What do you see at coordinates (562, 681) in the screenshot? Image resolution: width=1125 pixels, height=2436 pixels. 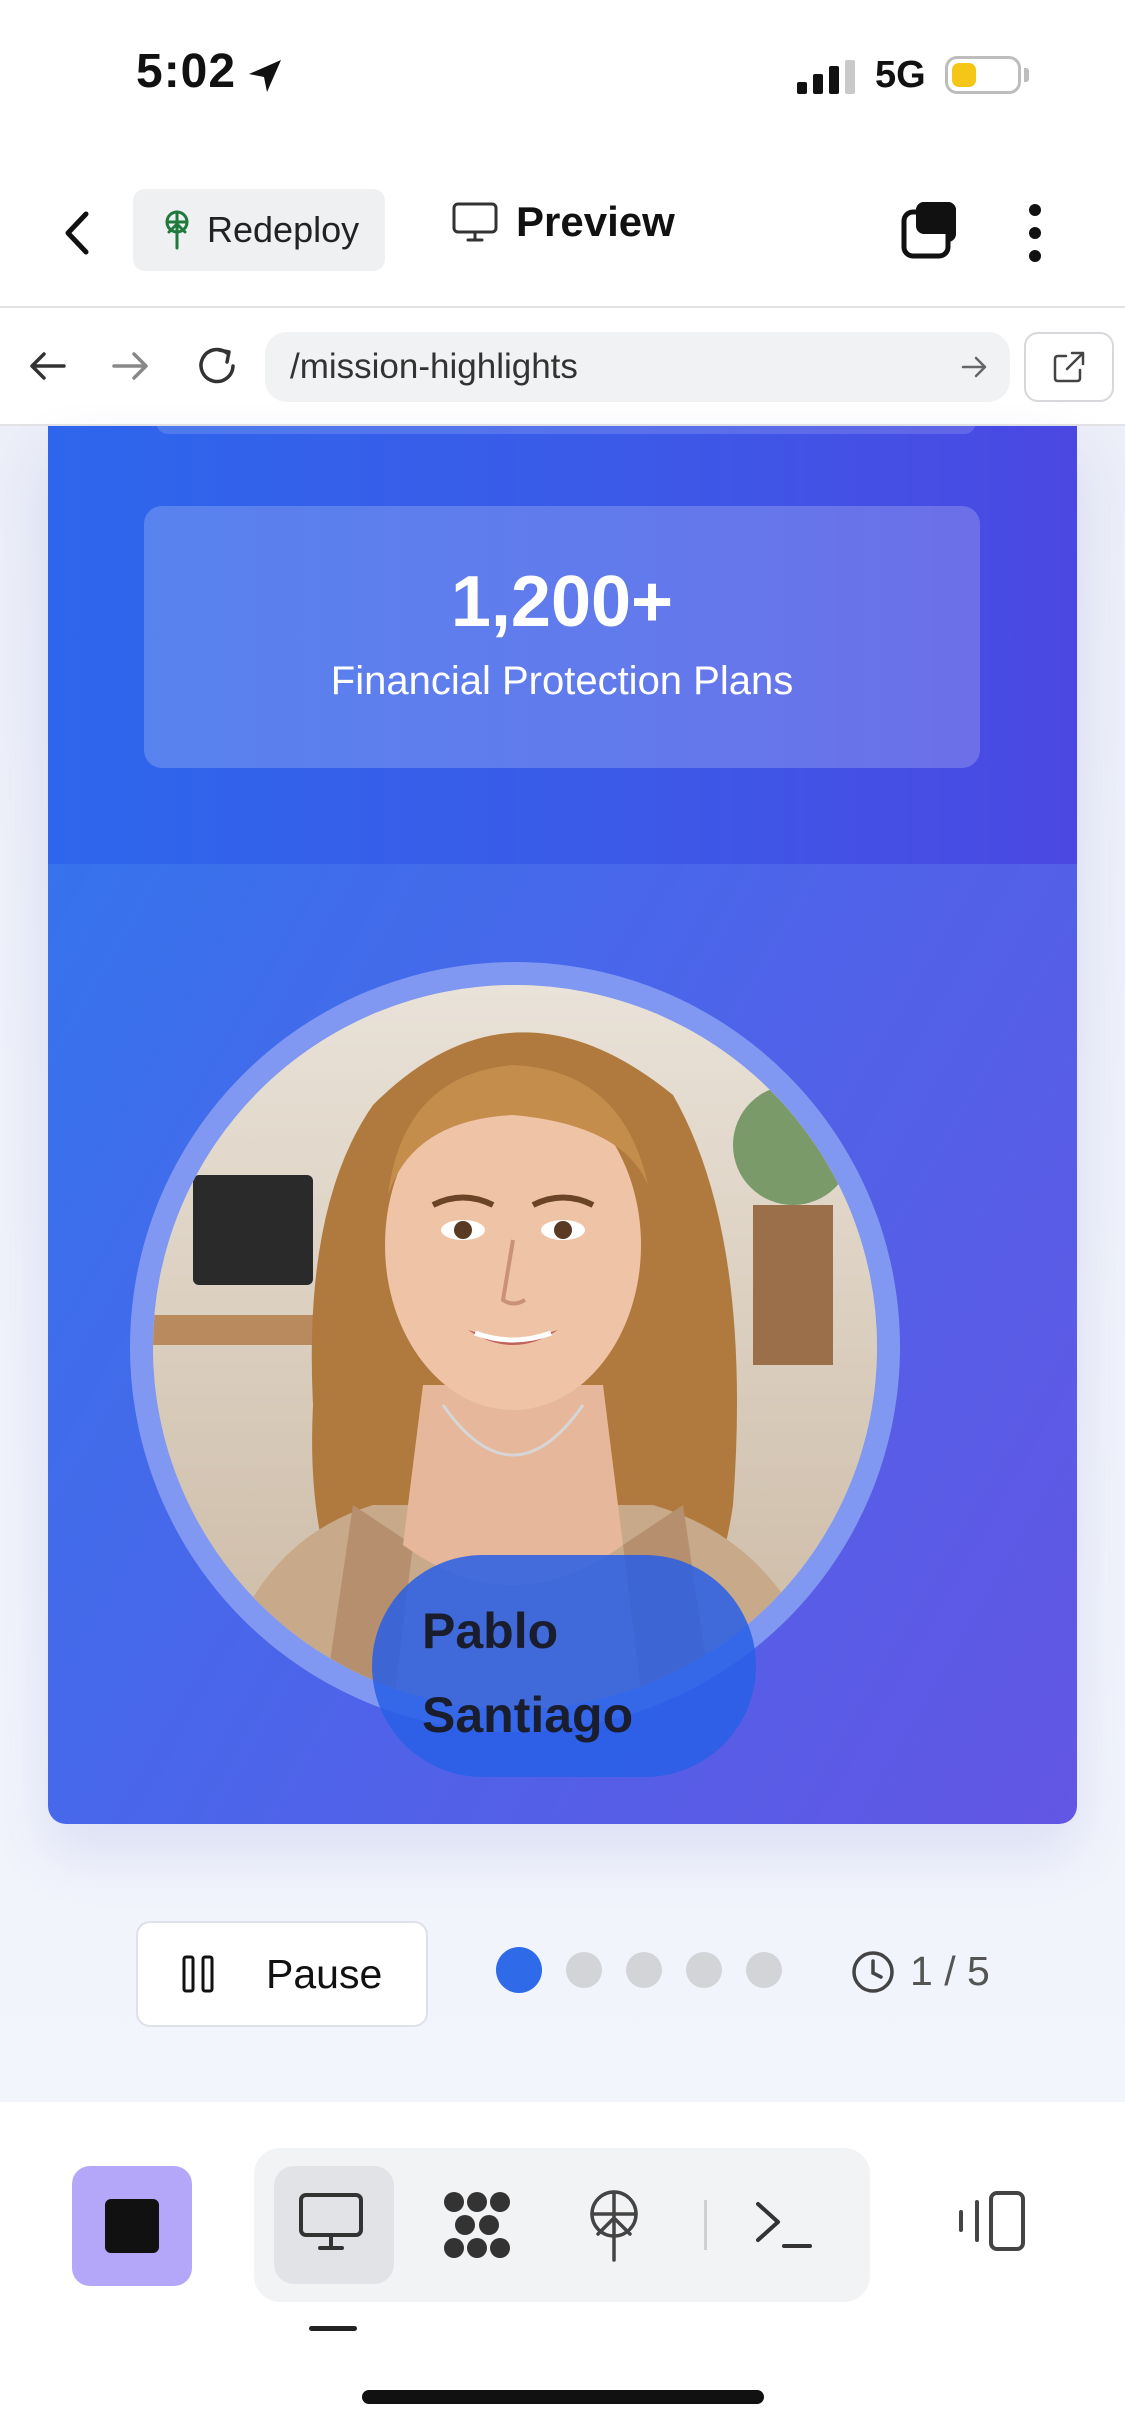 I see `stat-label: Financial Protection Plans` at bounding box center [562, 681].